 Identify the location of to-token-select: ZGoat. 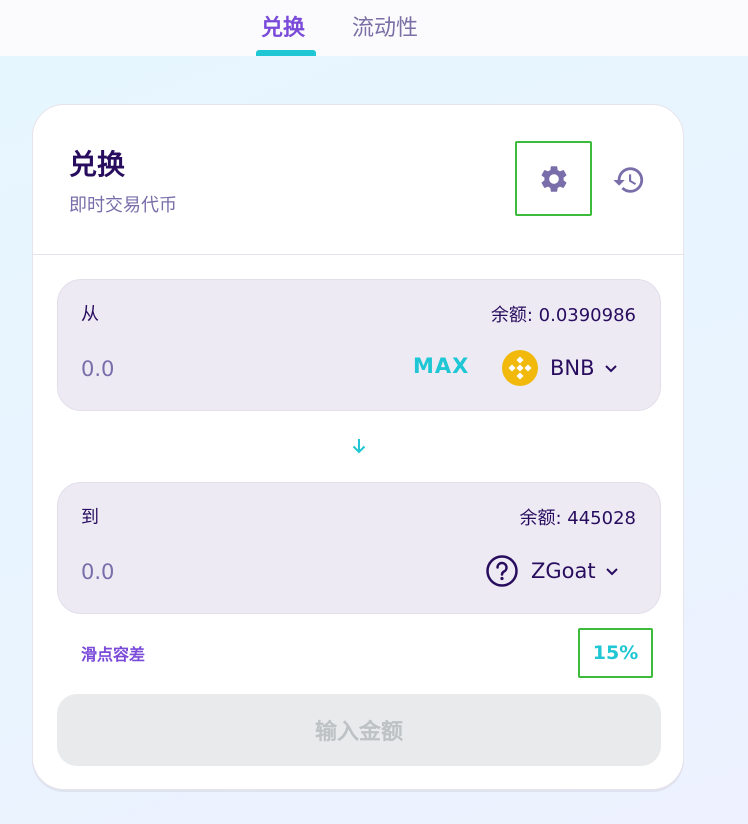
(552, 571).